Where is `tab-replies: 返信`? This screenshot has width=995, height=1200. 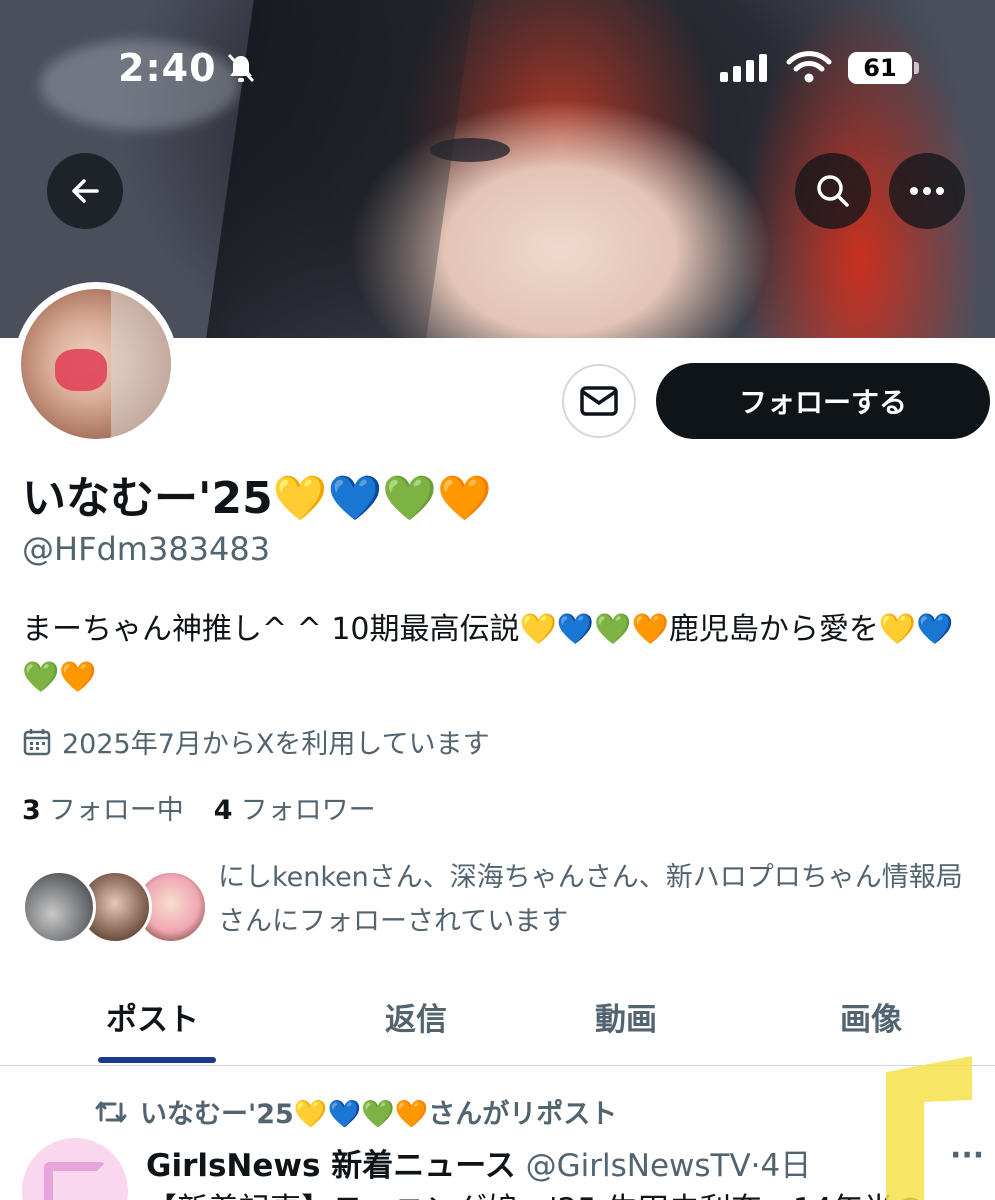
tab-replies: 返信 is located at coordinates (416, 1016).